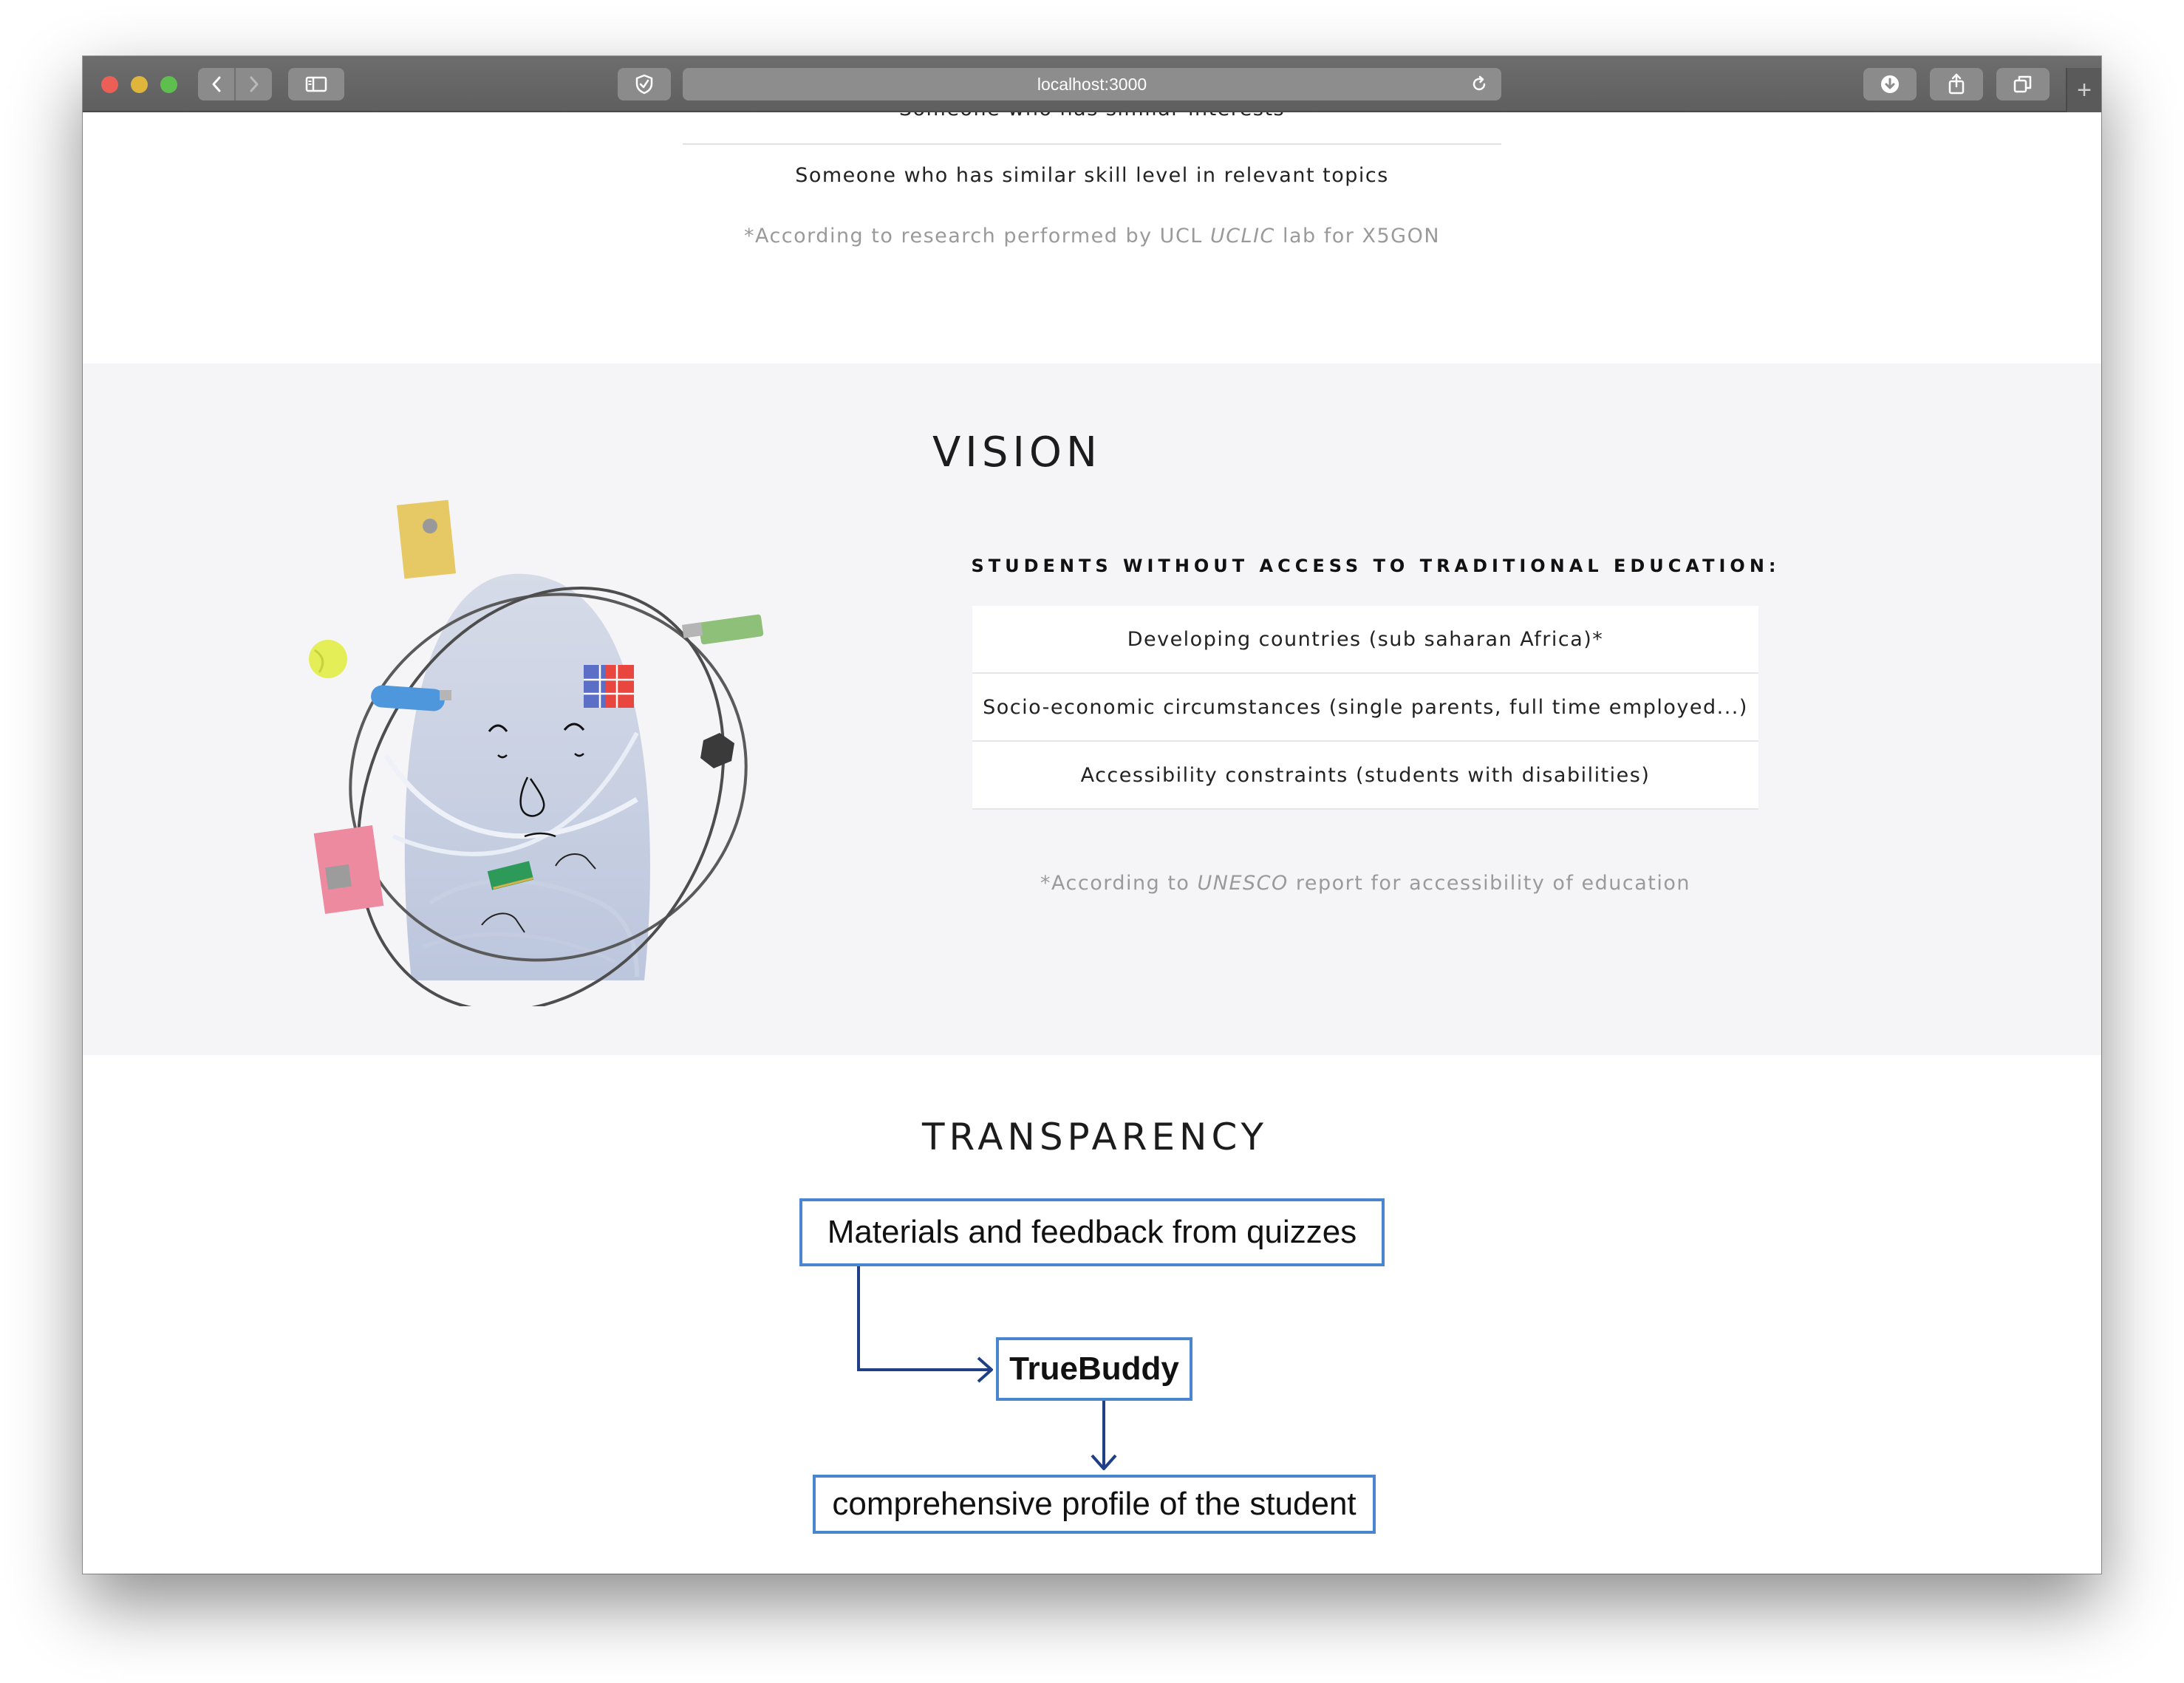  I want to click on tabs-icon, so click(2023, 84).